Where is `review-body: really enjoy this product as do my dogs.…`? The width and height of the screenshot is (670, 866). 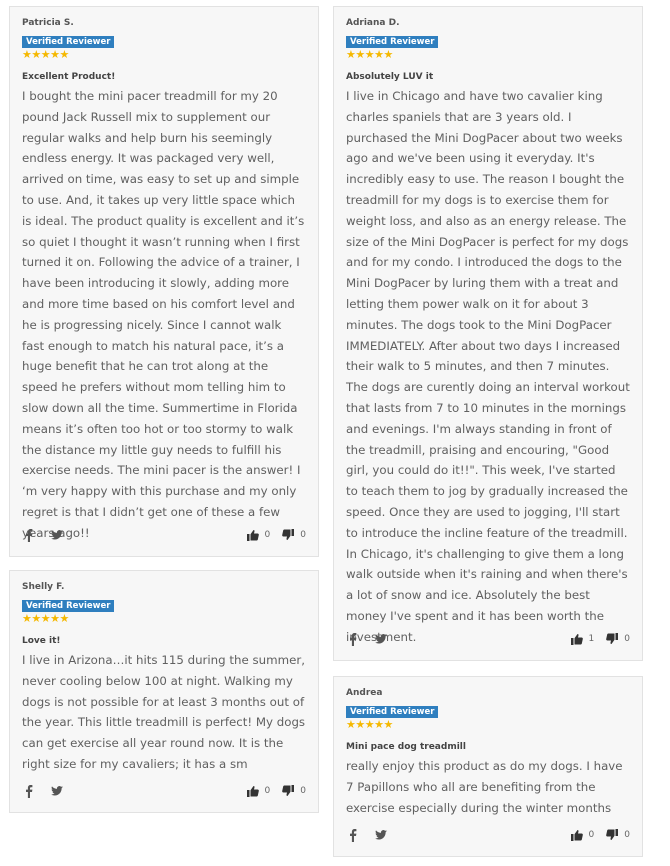 review-body: really enjoy this product as do my dogs.… is located at coordinates (484, 787).